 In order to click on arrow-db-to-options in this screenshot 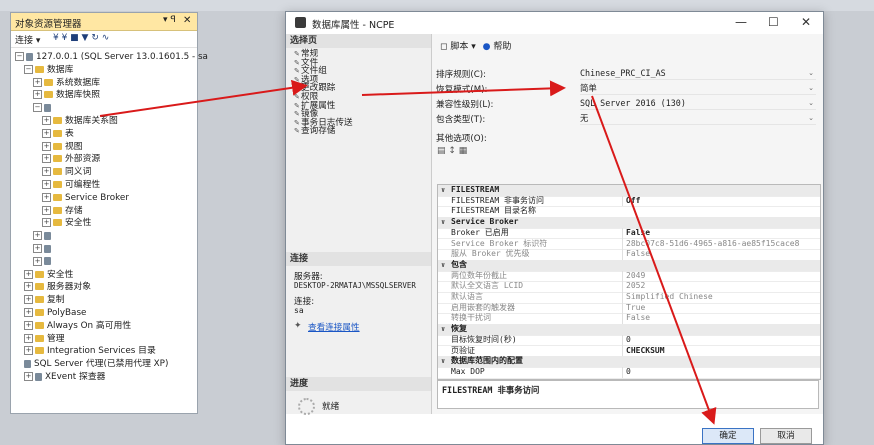, I will do `click(203, 98)`.